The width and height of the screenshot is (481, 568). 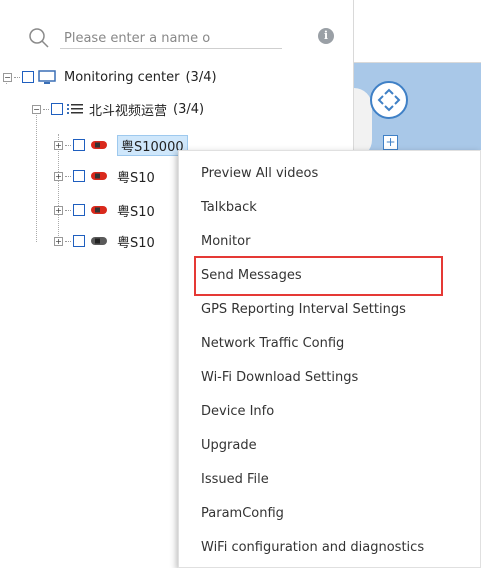 I want to click on group-label: 北斗视频运营, so click(x=128, y=111).